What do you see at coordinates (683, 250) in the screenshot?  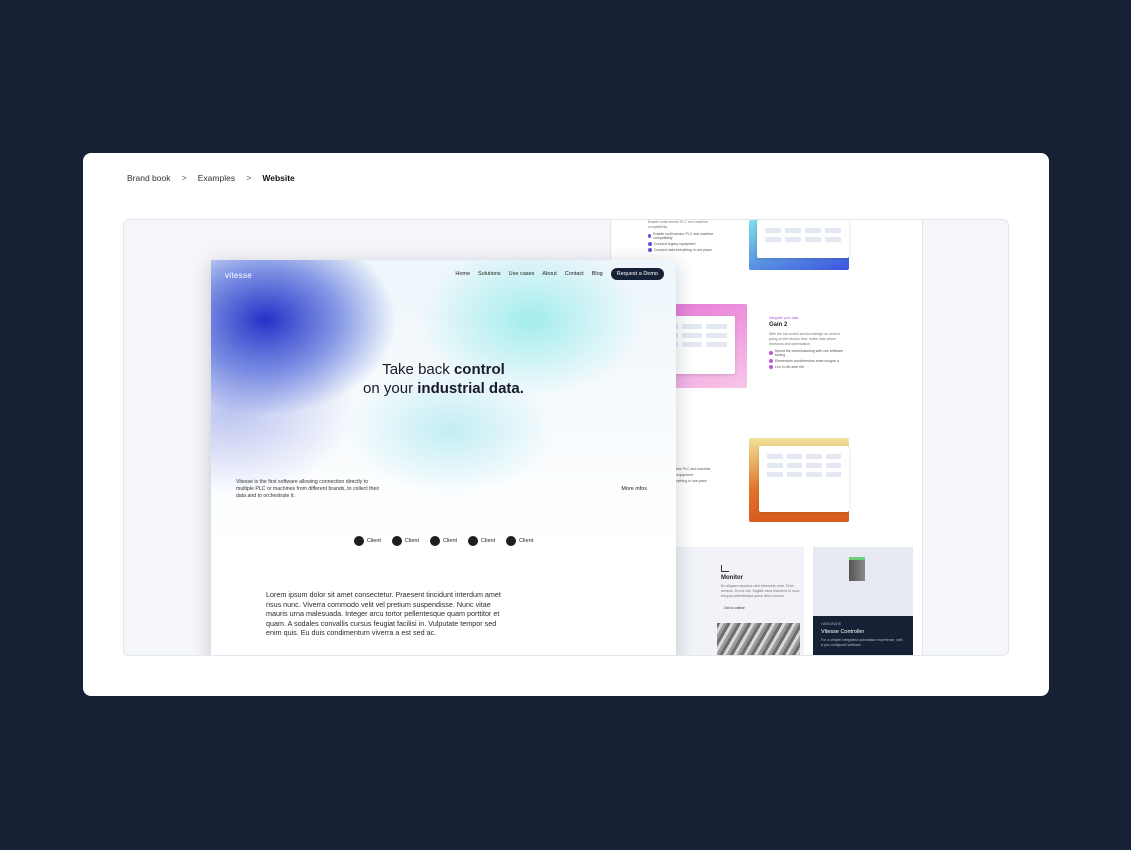 I see `list-item: Connect data everything in one place` at bounding box center [683, 250].